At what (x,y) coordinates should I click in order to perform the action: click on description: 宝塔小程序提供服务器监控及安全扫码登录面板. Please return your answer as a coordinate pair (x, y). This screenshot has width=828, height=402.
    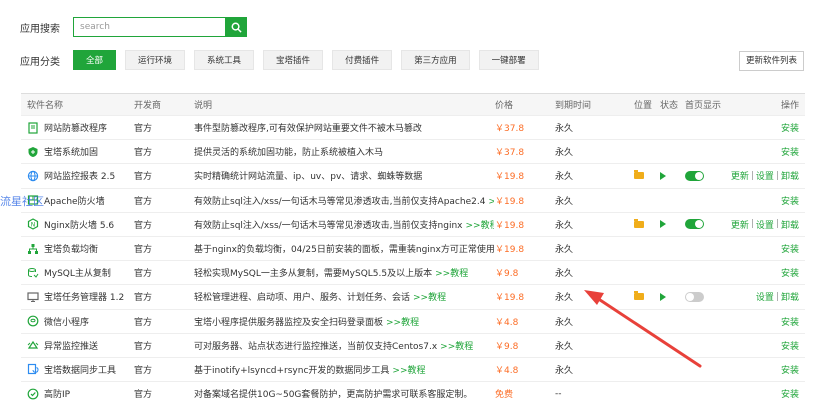
    Looking at the image, I should click on (289, 322).